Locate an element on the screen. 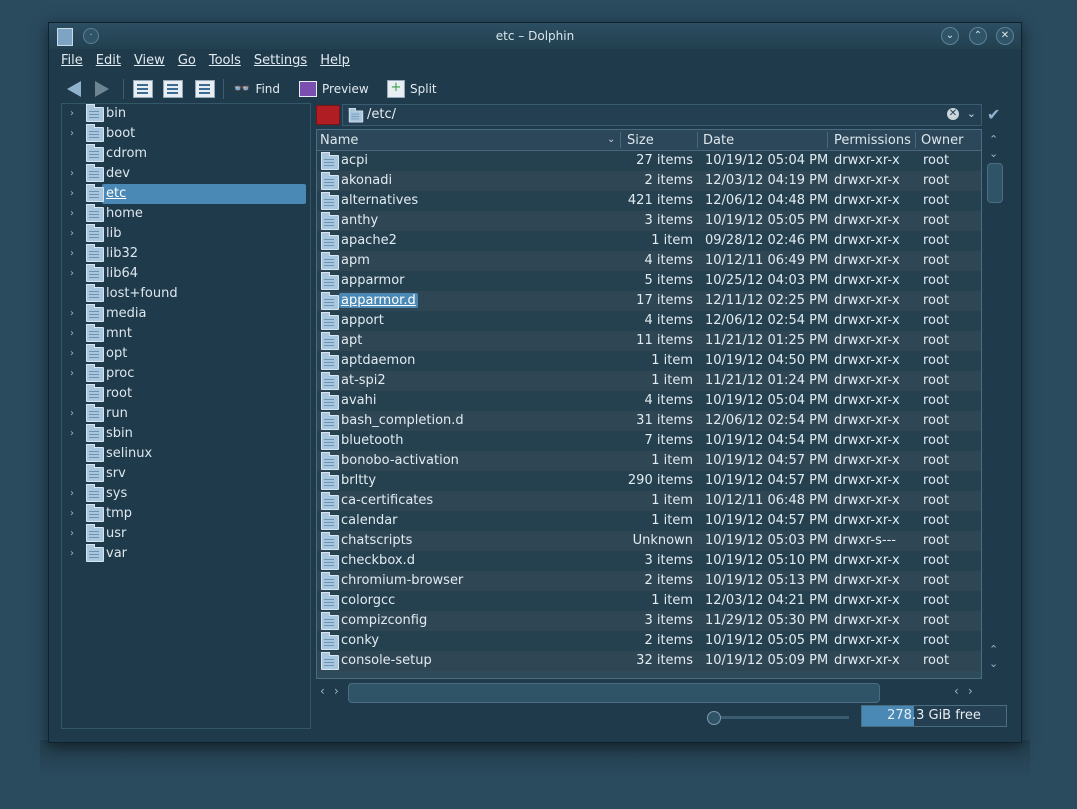 Image resolution: width=1077 pixels, height=809 pixels. menu-file: File is located at coordinates (72, 63).